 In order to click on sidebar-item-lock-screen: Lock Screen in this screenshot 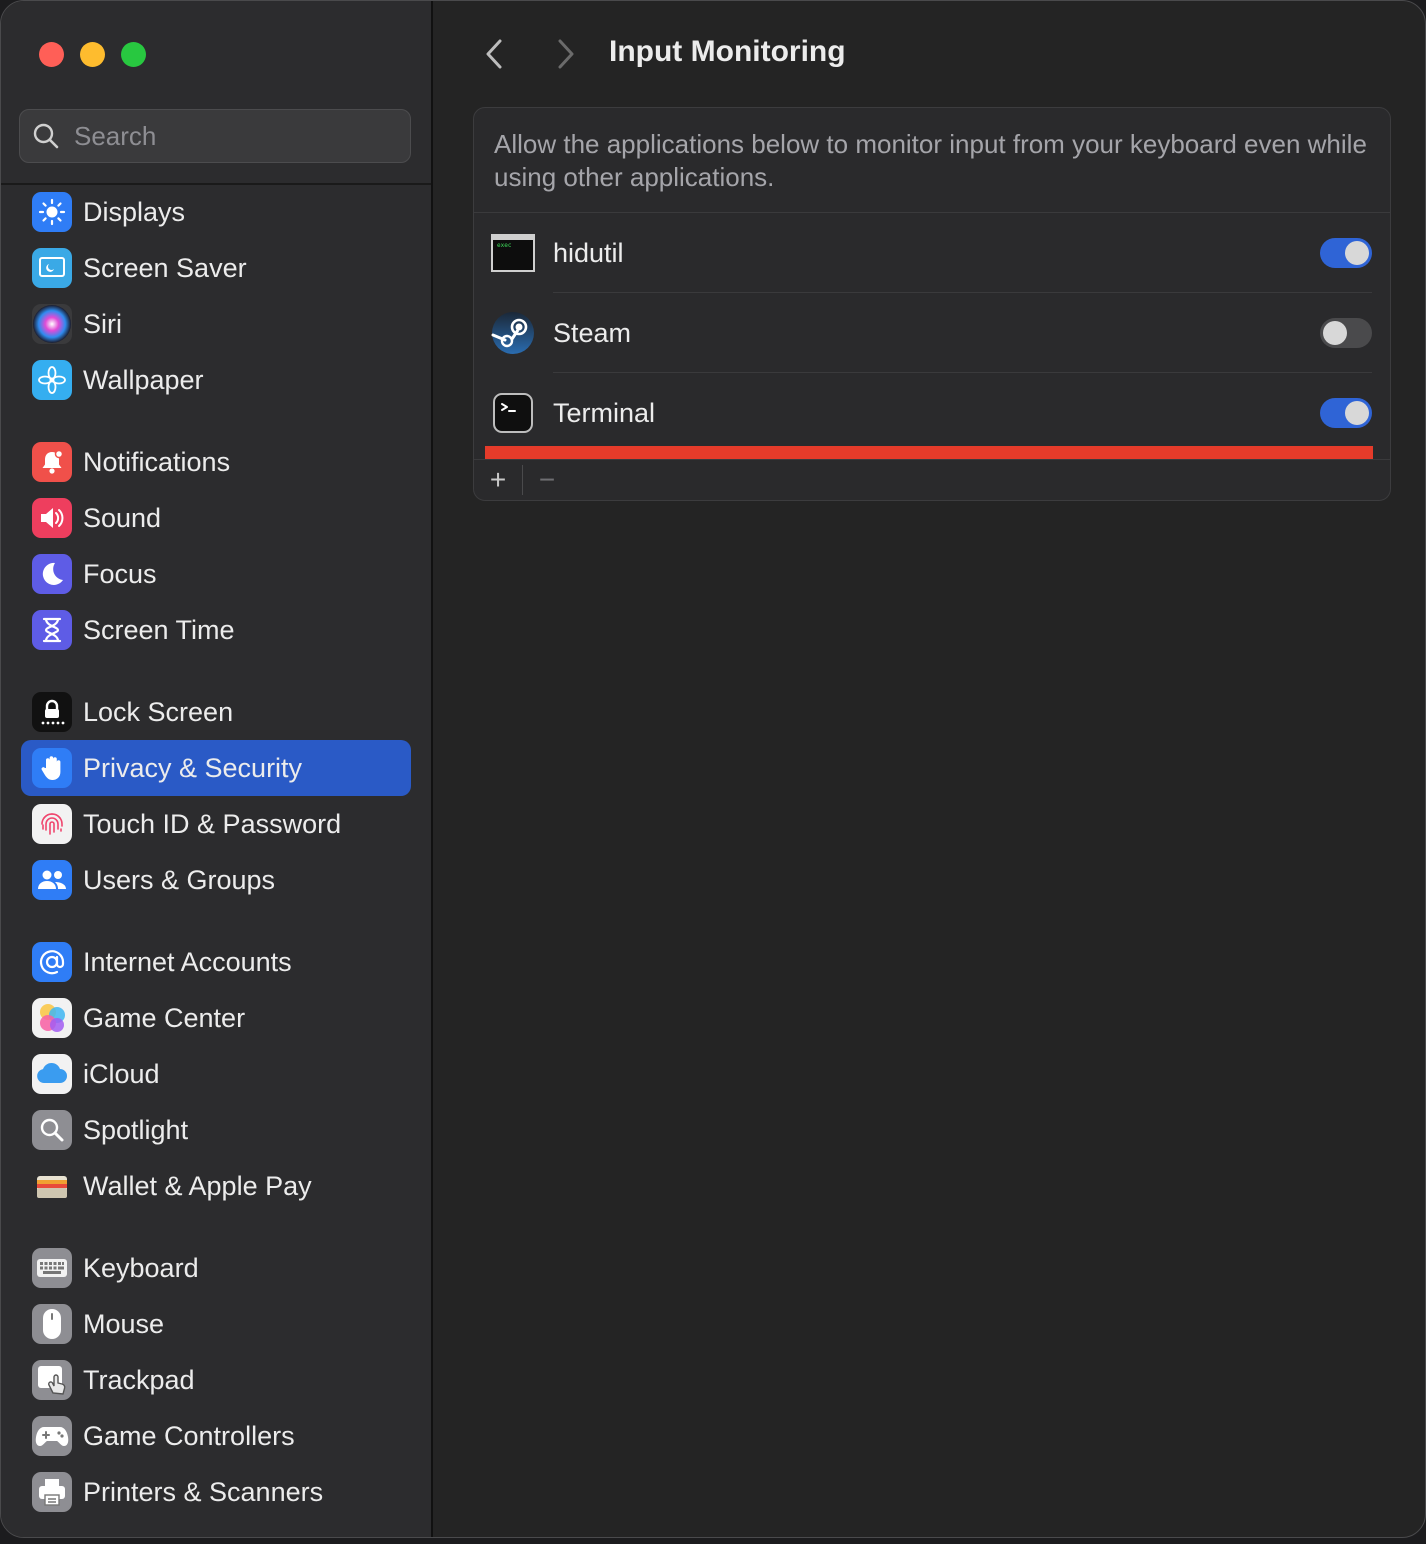, I will do `click(216, 712)`.